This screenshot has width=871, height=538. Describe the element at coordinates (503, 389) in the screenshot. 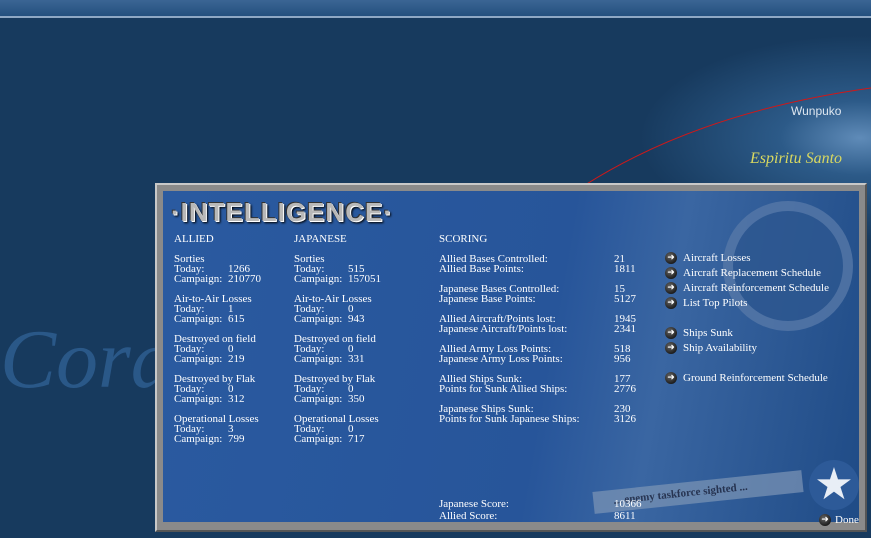

I see `score-label: Points for Sunk Allied Ships:` at that location.